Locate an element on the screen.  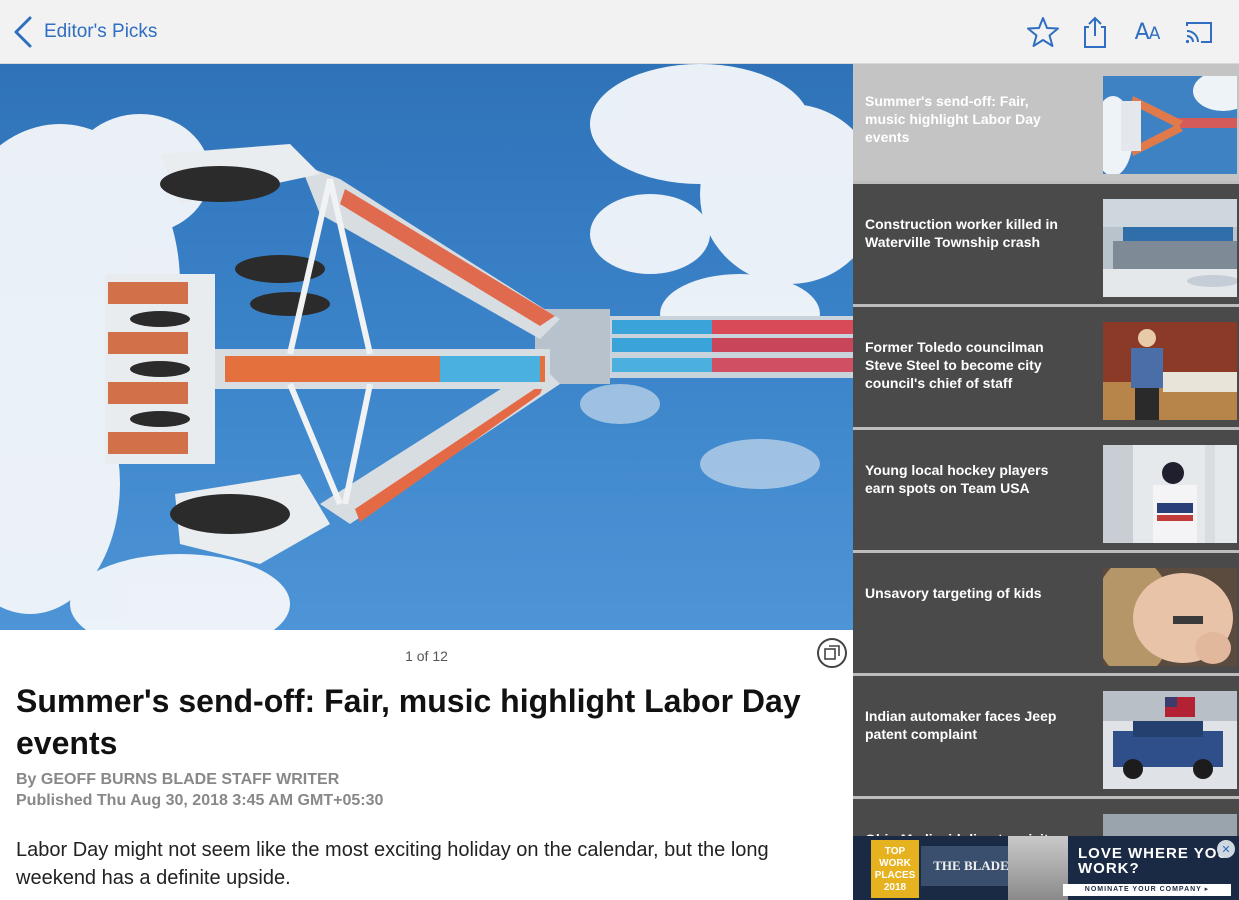
gallery-icon is located at coordinates (832, 652).